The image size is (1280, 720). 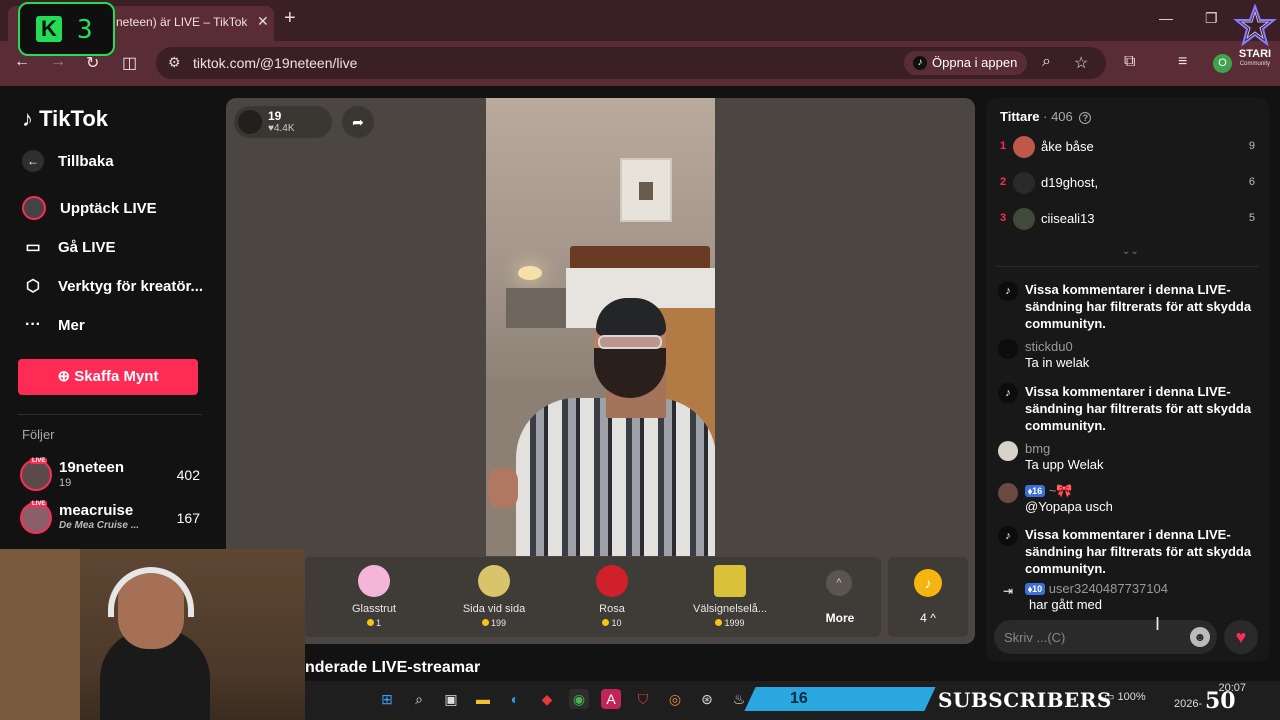 What do you see at coordinates (49, 29) in the screenshot?
I see `kick-logo-icon: K` at bounding box center [49, 29].